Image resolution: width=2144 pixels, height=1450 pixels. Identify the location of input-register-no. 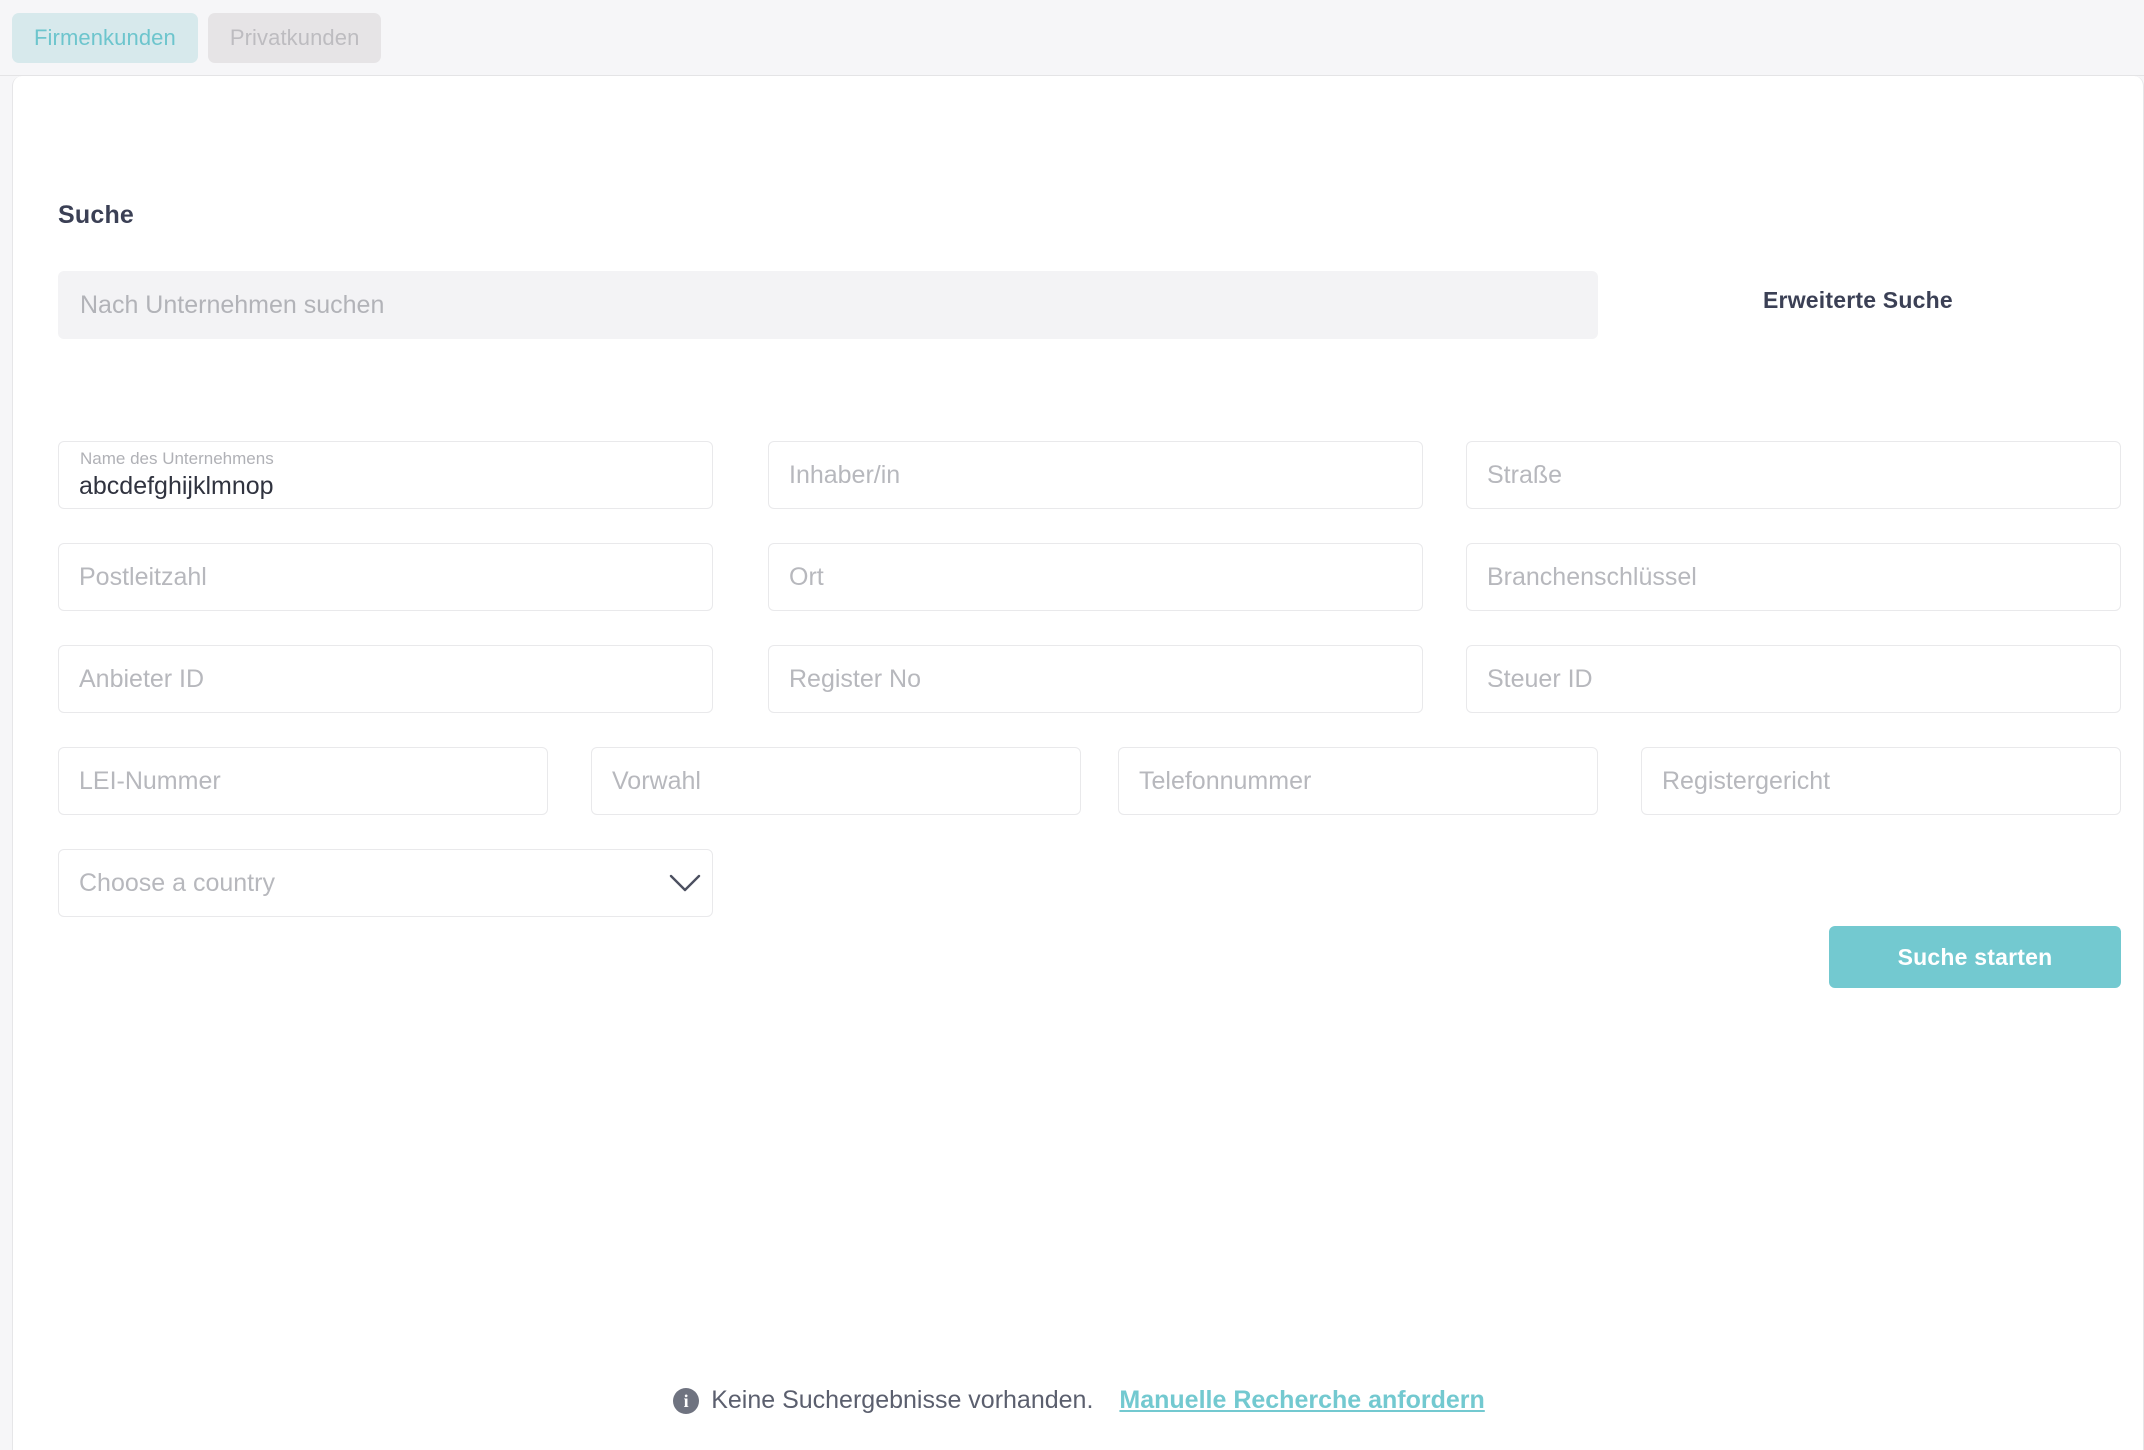
(1095, 679).